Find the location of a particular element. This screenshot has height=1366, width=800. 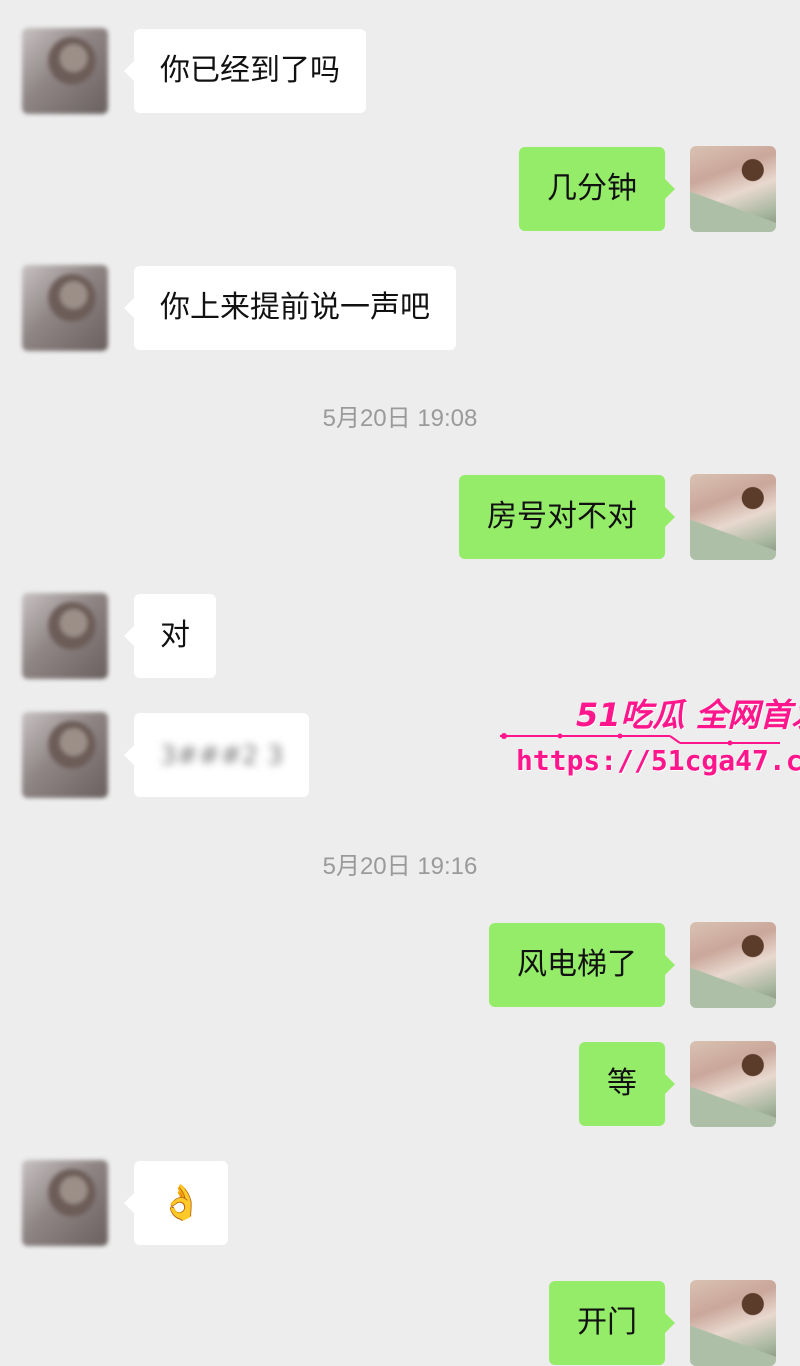

message-bubble: 你上来提前说一声吧 is located at coordinates (290, 308).